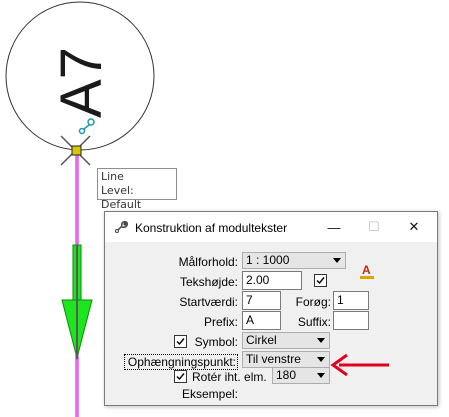 The height and width of the screenshot is (417, 449). I want to click on dialog-title: Konstruktion af modultekster, so click(211, 228).